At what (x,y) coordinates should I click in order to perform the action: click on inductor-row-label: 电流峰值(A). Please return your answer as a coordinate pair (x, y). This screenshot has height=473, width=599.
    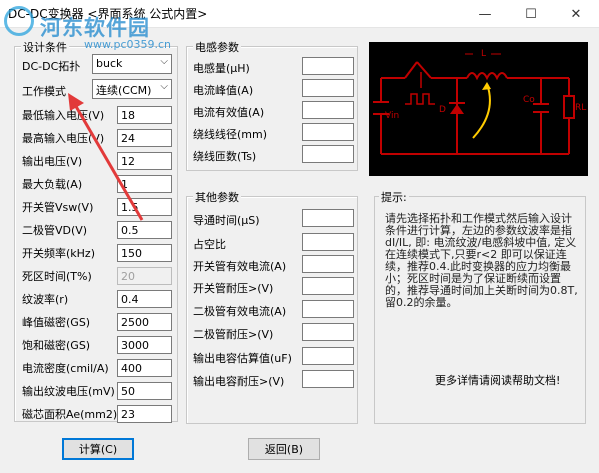
    Looking at the image, I should click on (223, 90).